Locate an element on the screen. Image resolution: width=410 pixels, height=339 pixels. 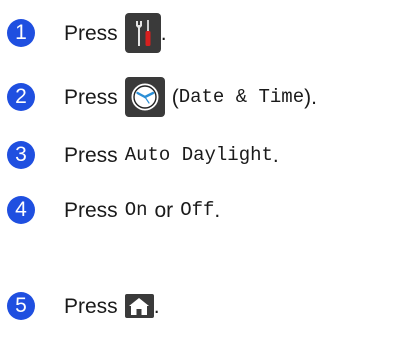
step-number: 3 is located at coordinates (21, 155).